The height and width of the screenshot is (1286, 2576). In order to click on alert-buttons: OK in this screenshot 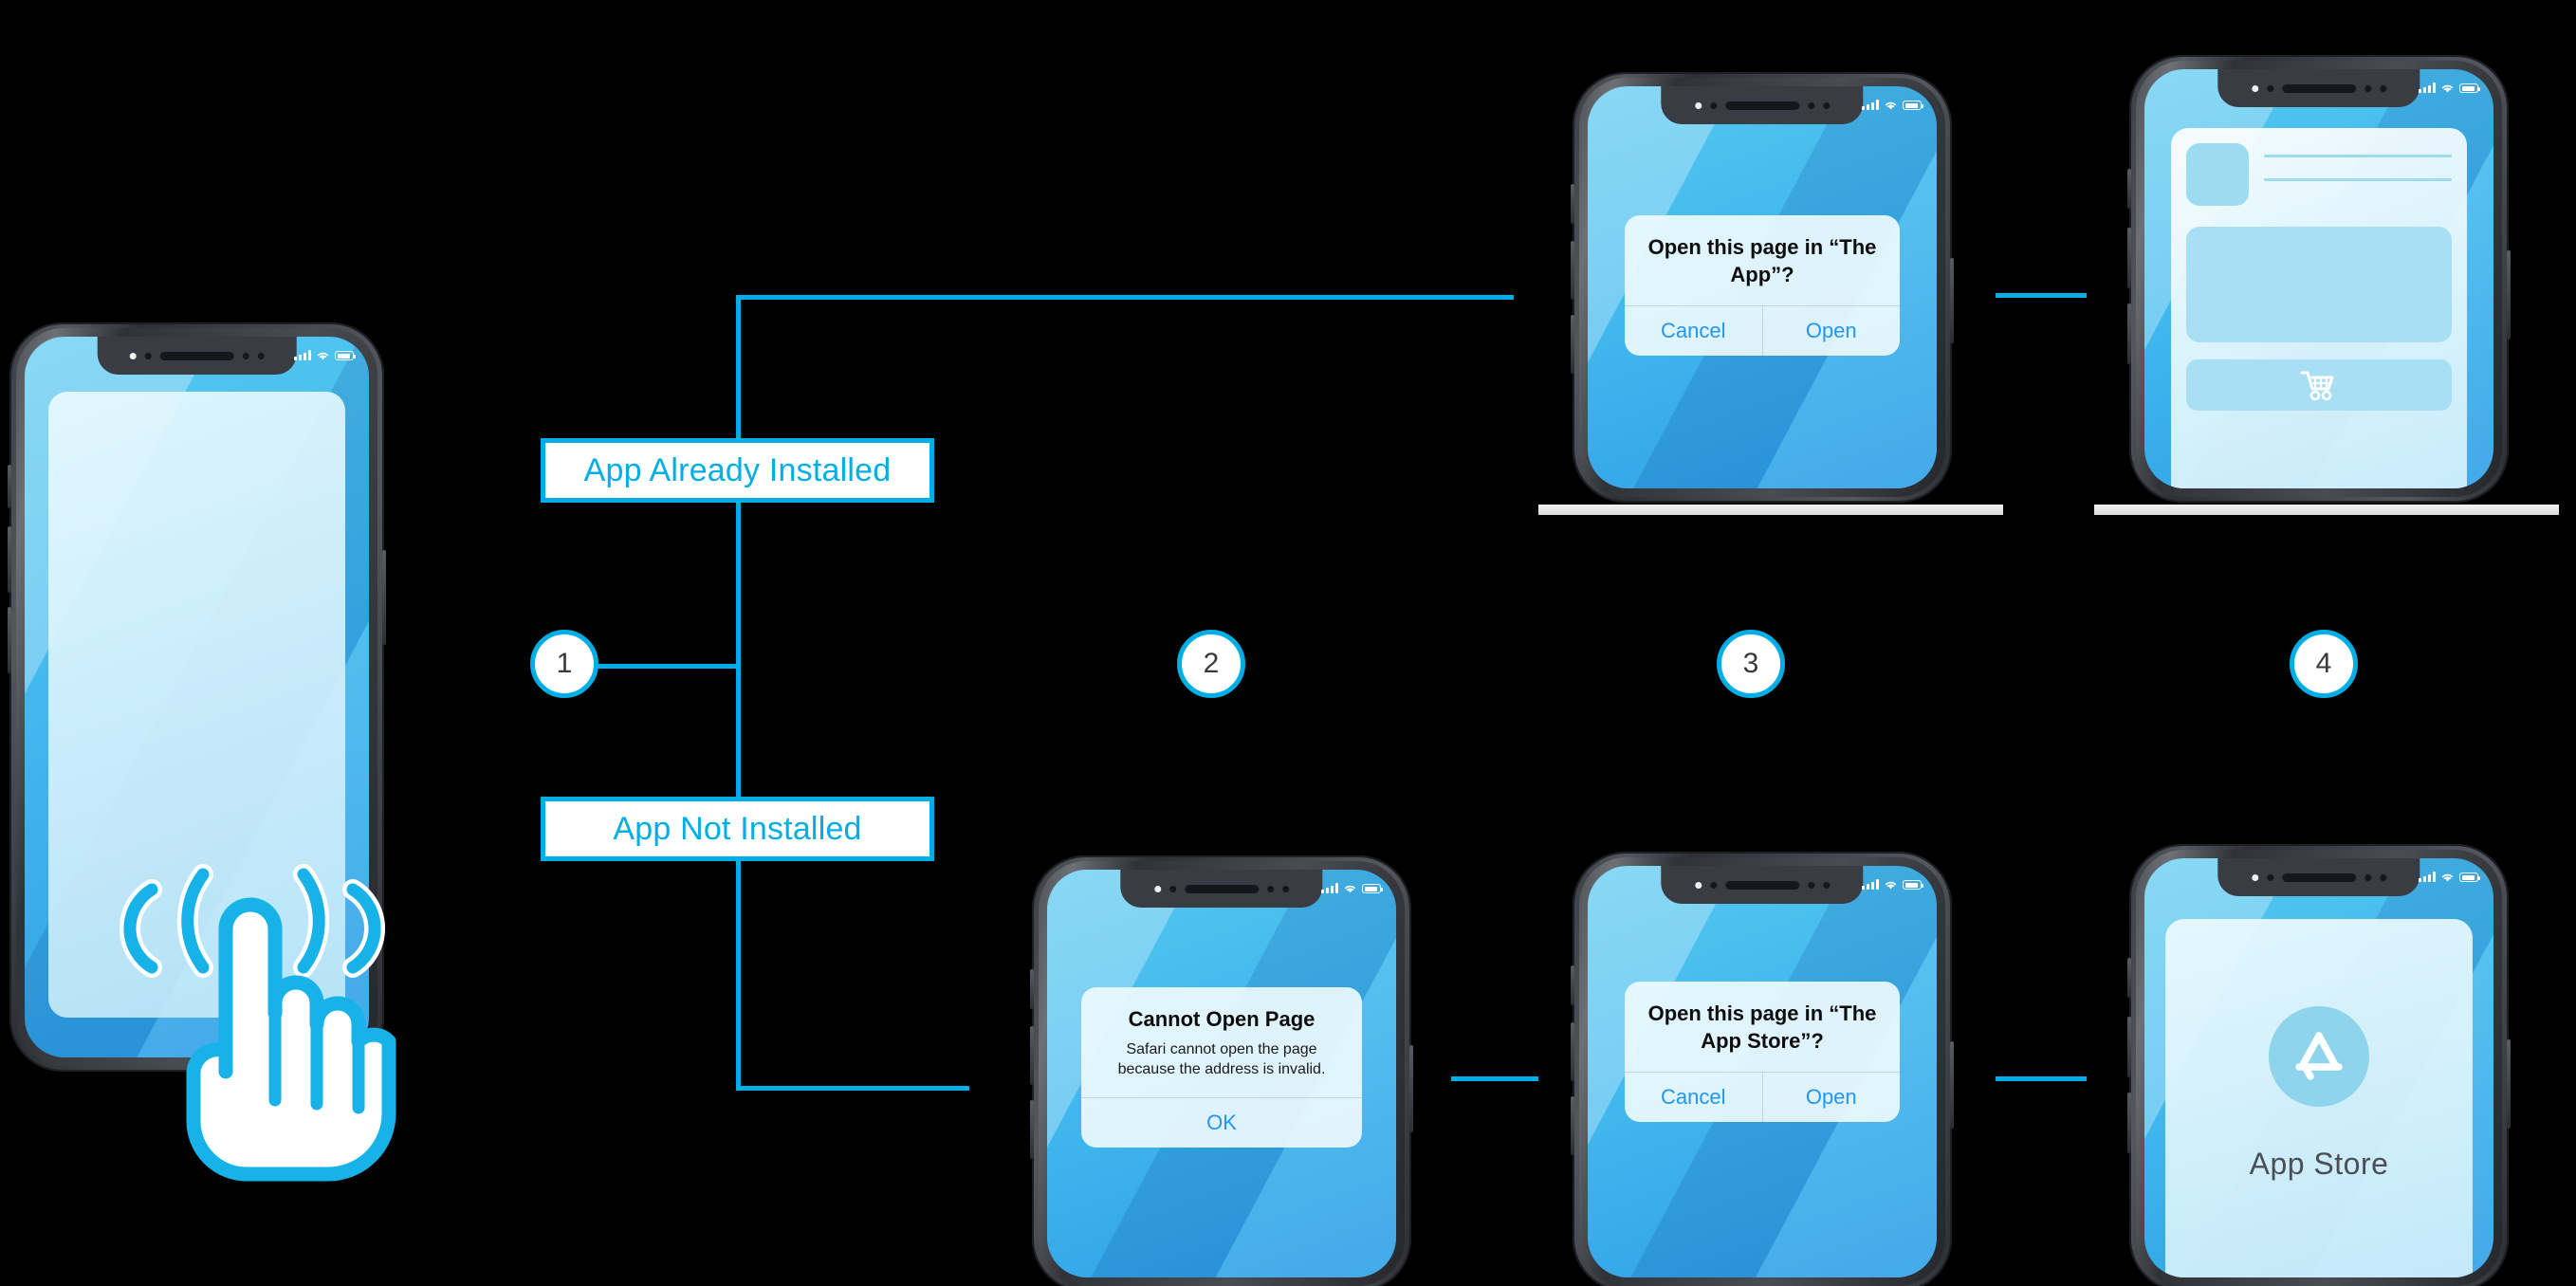, I will do `click(1221, 1122)`.